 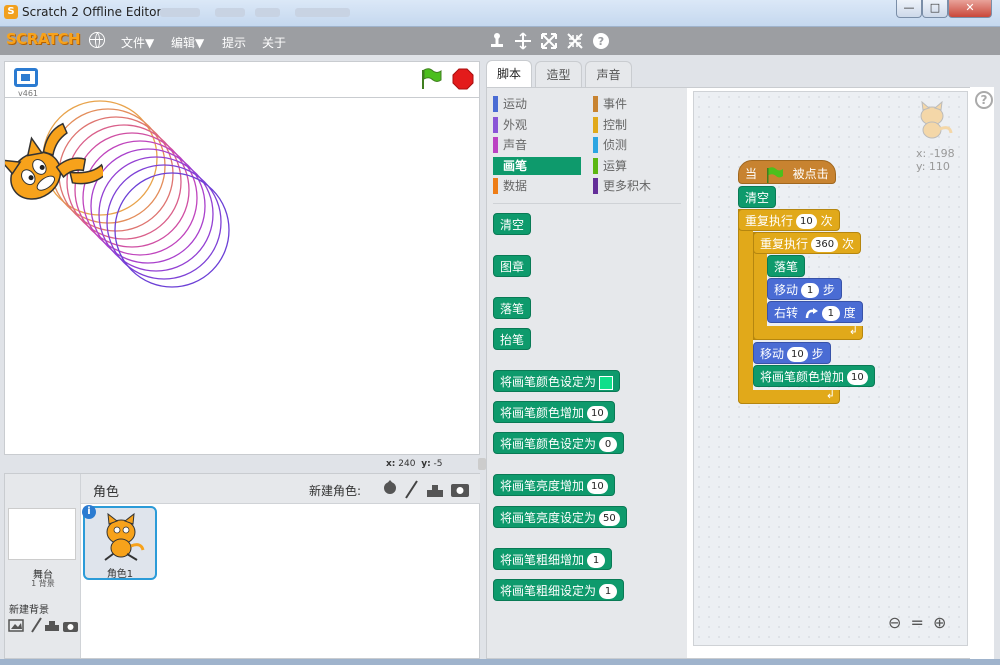 What do you see at coordinates (42, 534) in the screenshot?
I see `stage-thumbnail` at bounding box center [42, 534].